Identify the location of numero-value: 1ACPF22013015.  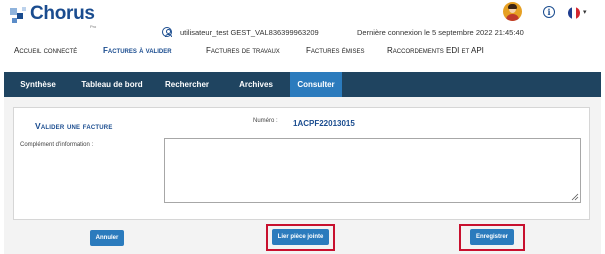
(324, 123).